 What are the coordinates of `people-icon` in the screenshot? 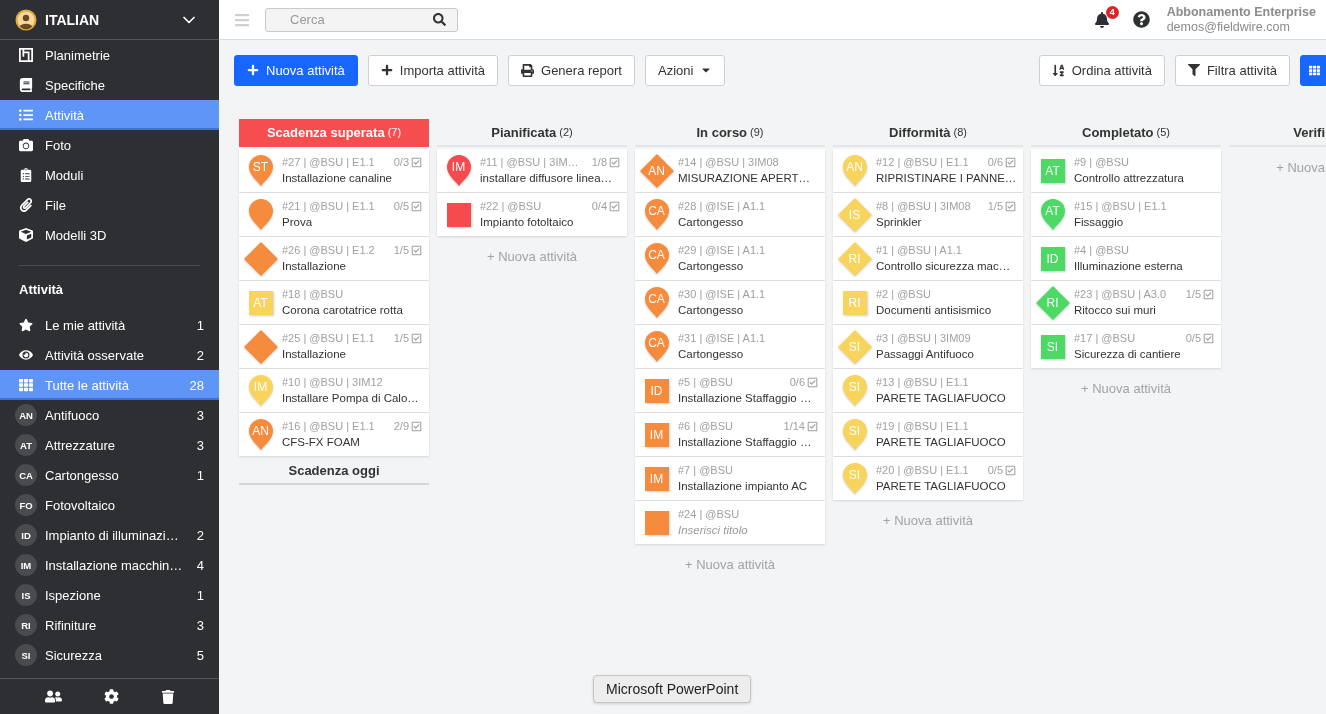 It's located at (53, 696).